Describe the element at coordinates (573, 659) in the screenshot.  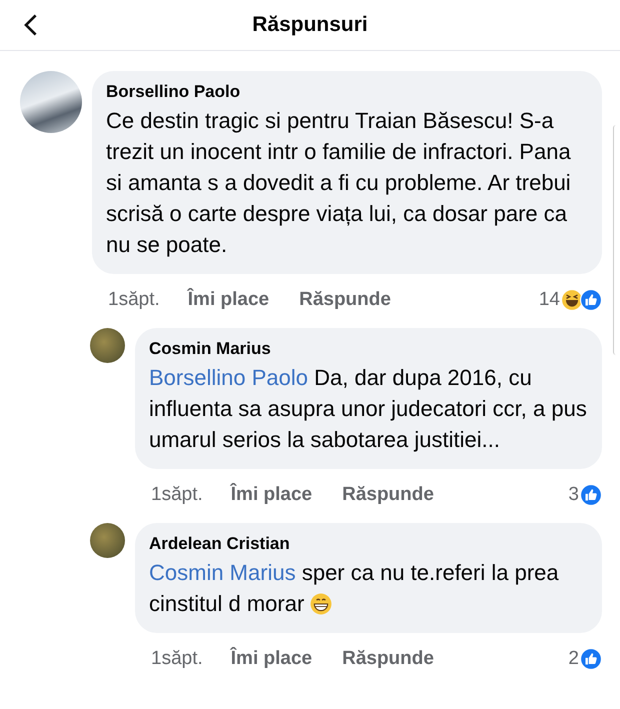
I see `reaction-count: 2` at that location.